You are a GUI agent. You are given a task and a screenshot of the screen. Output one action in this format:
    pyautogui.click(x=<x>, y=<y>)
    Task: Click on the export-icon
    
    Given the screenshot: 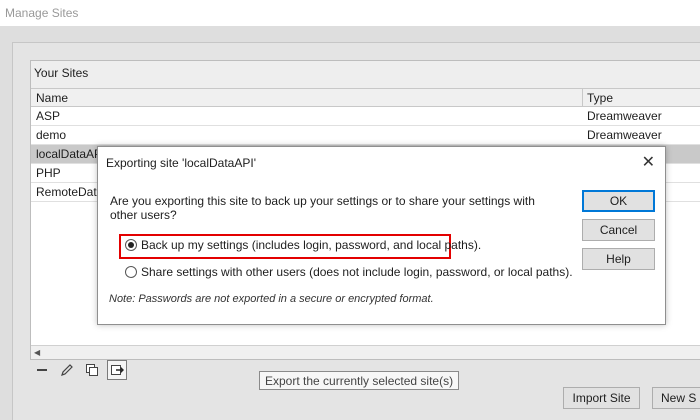 What is the action you would take?
    pyautogui.click(x=117, y=370)
    